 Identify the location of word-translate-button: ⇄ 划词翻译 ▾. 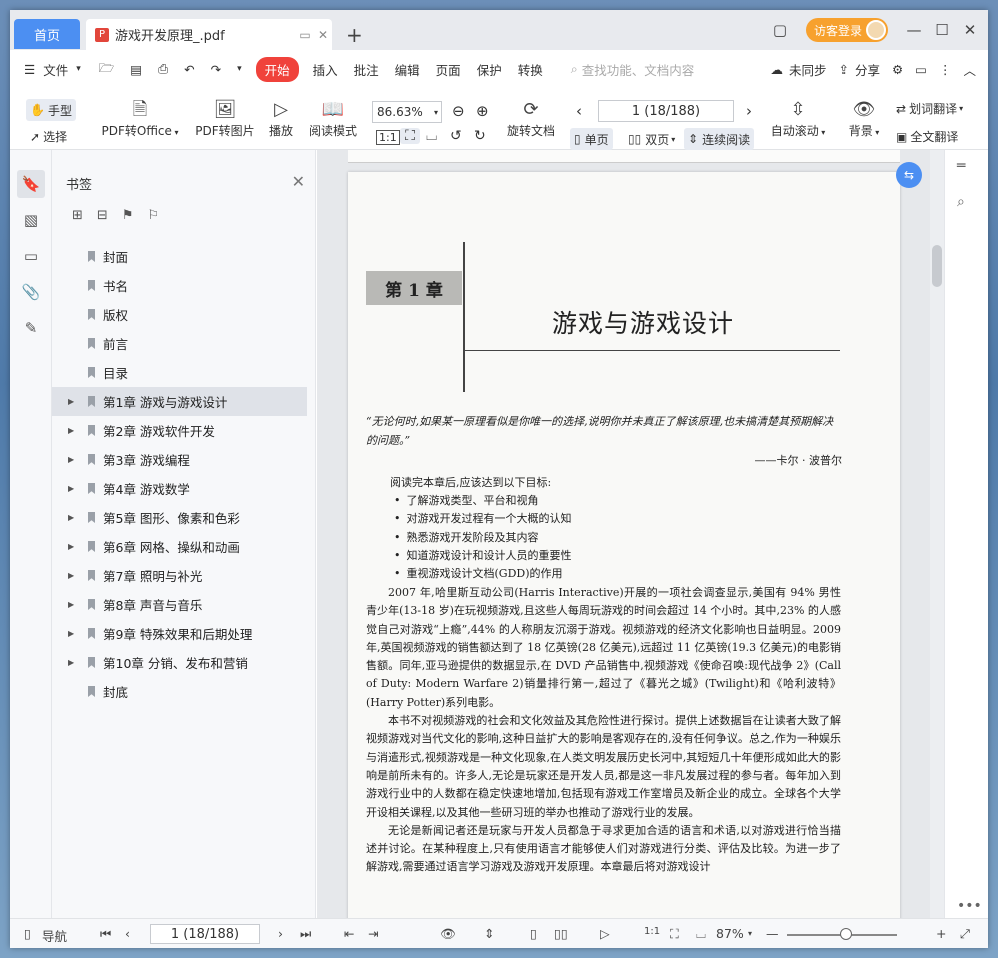
(929, 108).